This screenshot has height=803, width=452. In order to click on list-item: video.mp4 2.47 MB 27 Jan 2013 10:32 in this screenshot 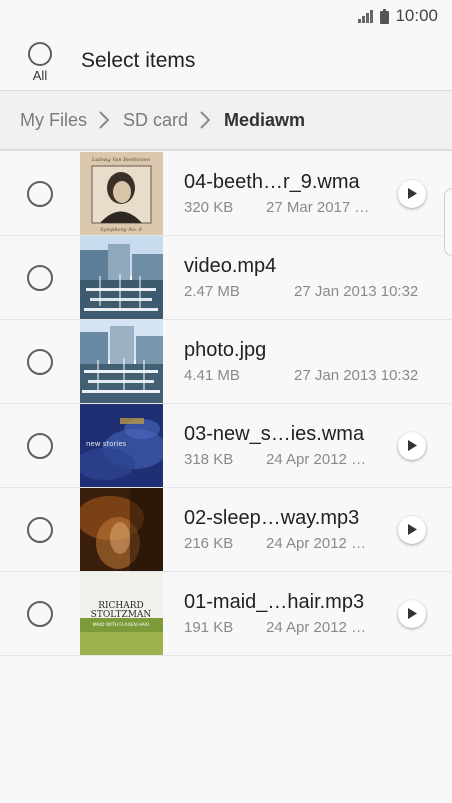, I will do `click(226, 278)`.